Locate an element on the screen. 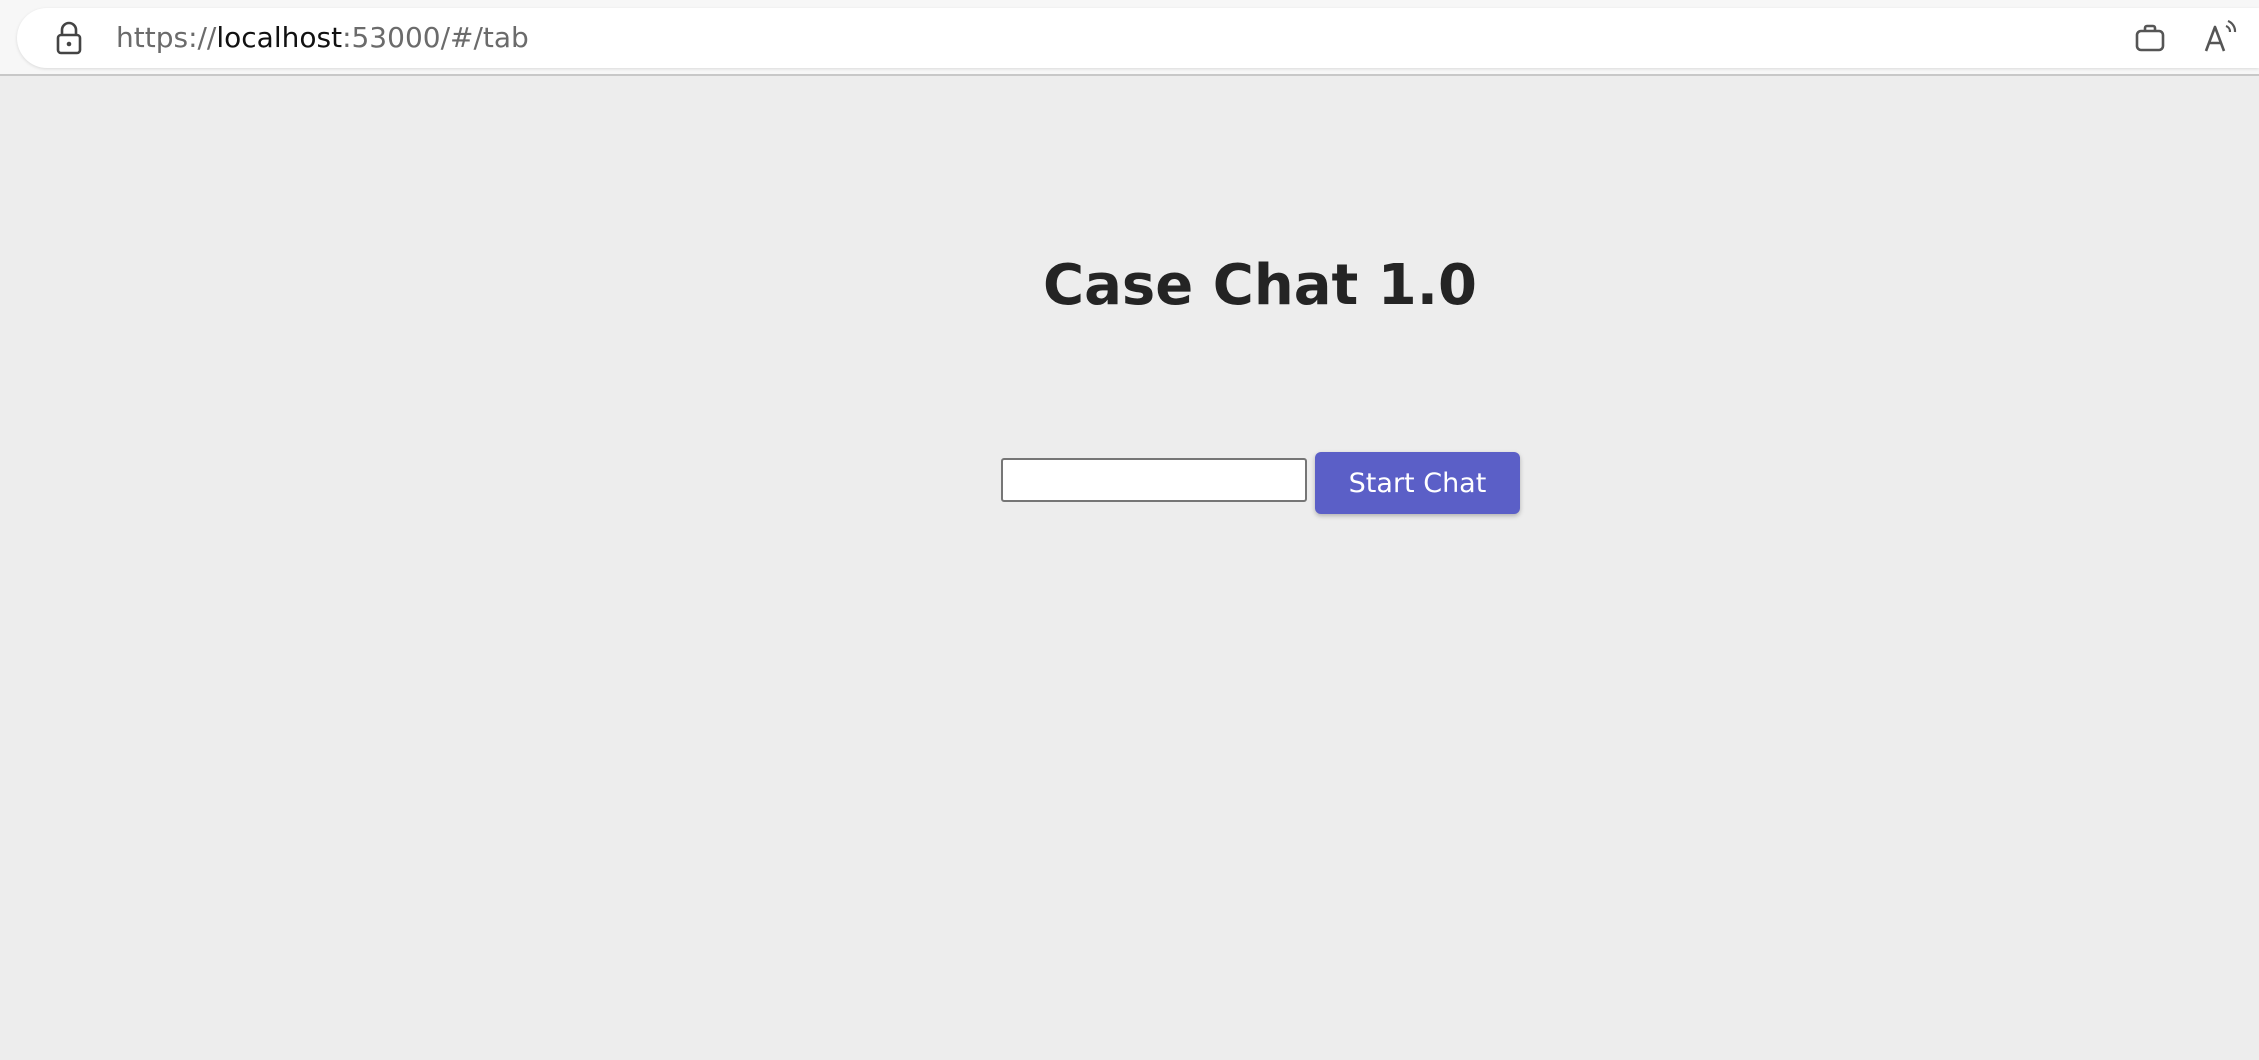 The height and width of the screenshot is (1060, 2259). start-chat-button: Start Chat is located at coordinates (1417, 483).